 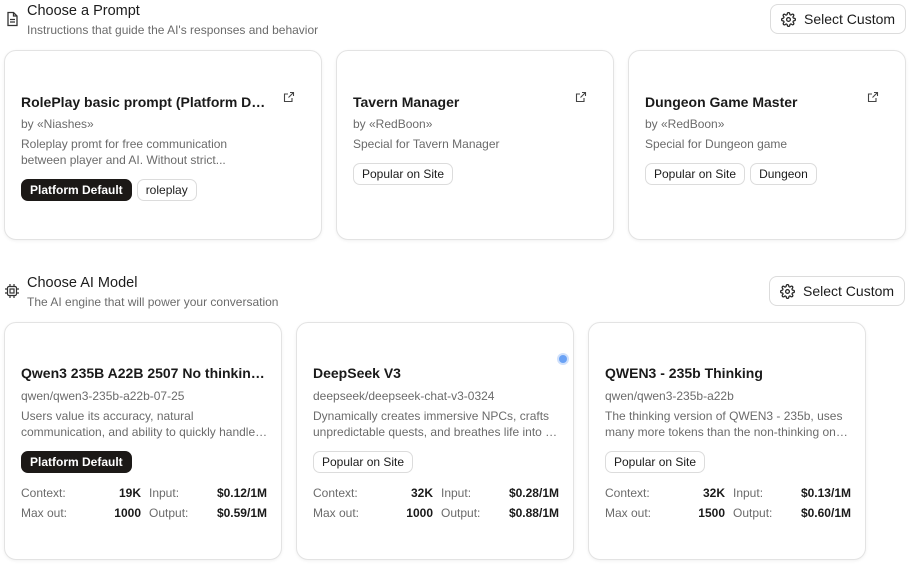 I want to click on model-section-title: Choose AI Model, so click(x=82, y=283).